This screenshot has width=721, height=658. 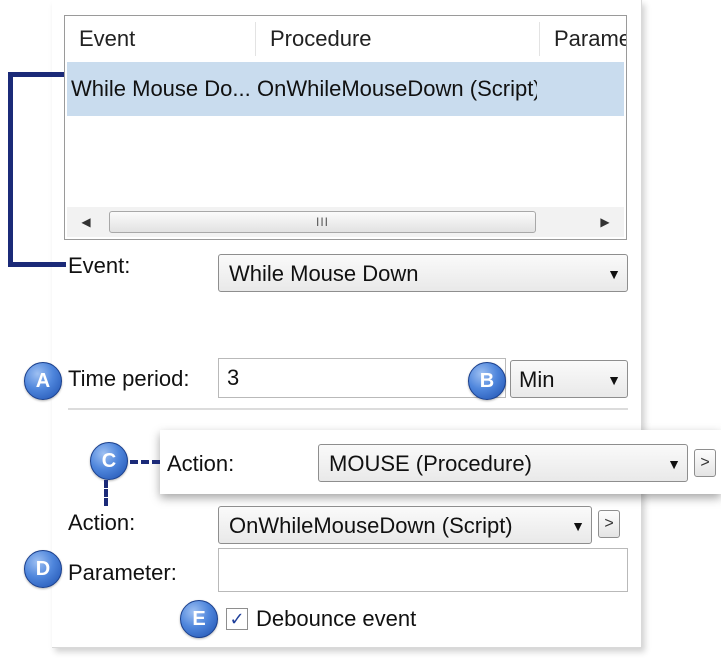 I want to click on cell-parameter, so click(x=581, y=89).